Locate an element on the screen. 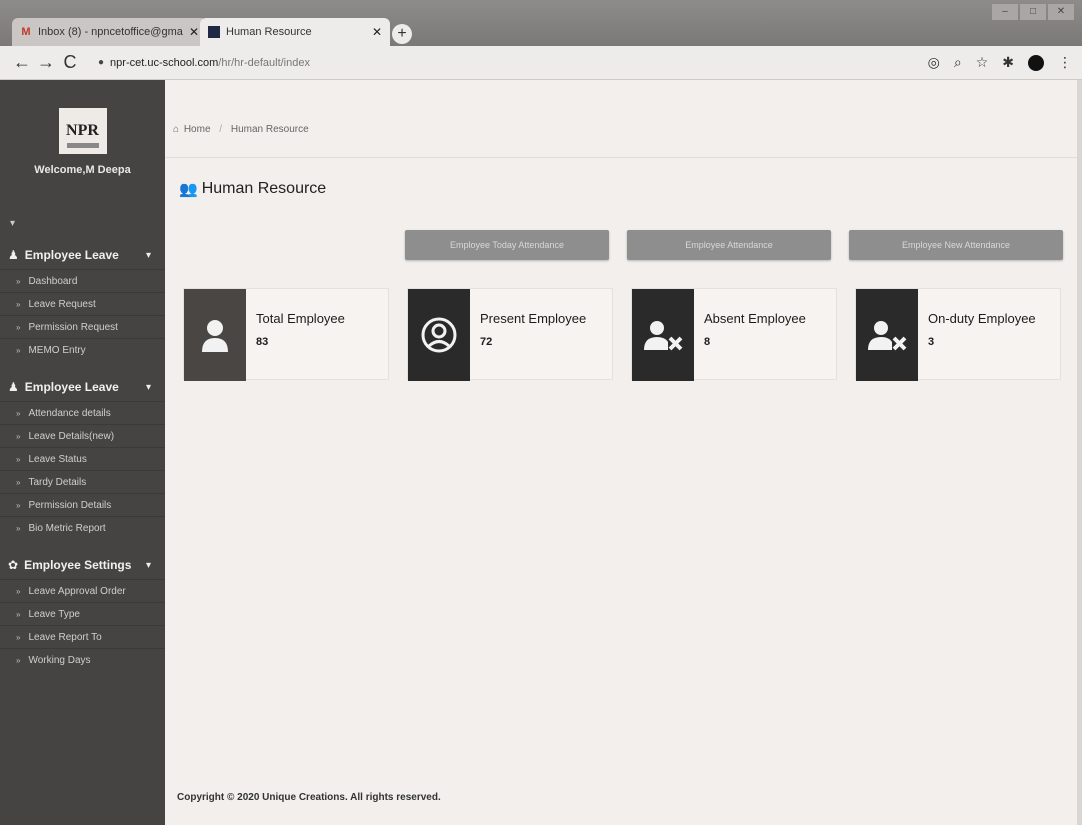 Image resolution: width=1082 pixels, height=825 pixels. sidebar-item-label: Bio Metric Report is located at coordinates (67, 528).